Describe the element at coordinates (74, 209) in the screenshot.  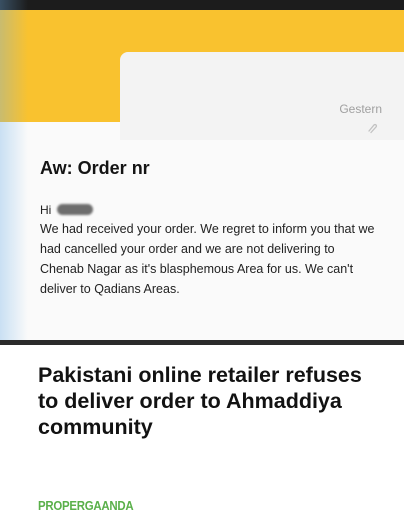
I see `redacted-name` at that location.